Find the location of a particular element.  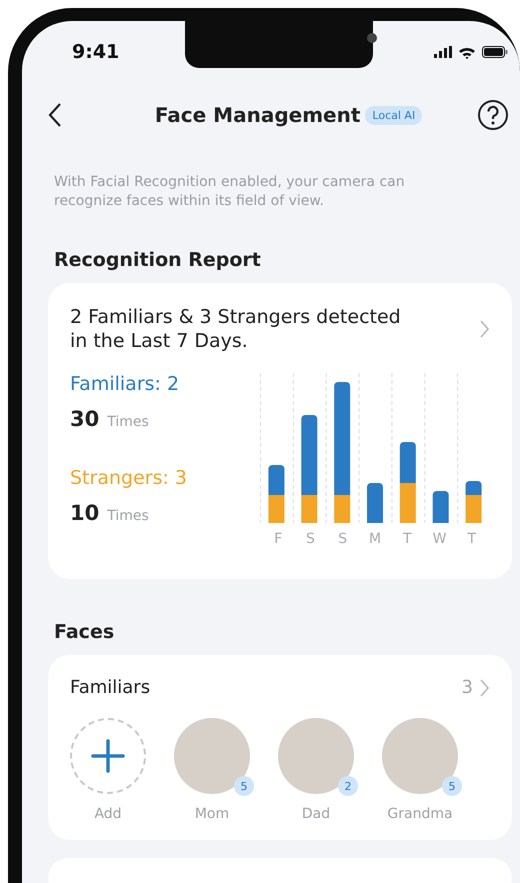

face-name: Add is located at coordinates (108, 814).